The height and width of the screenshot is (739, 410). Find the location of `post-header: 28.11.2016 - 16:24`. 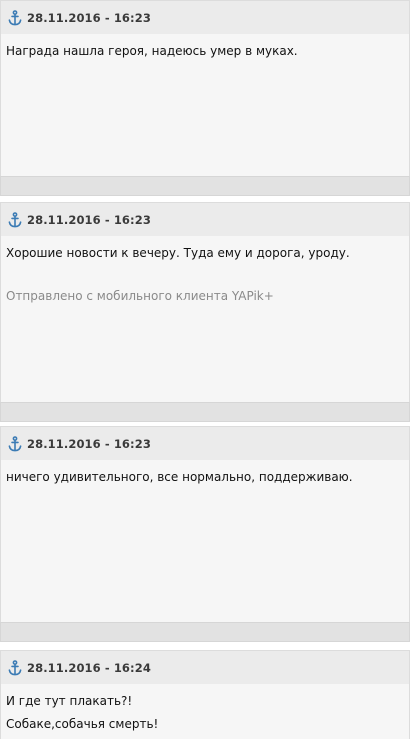

post-header: 28.11.2016 - 16:24 is located at coordinates (205, 667).